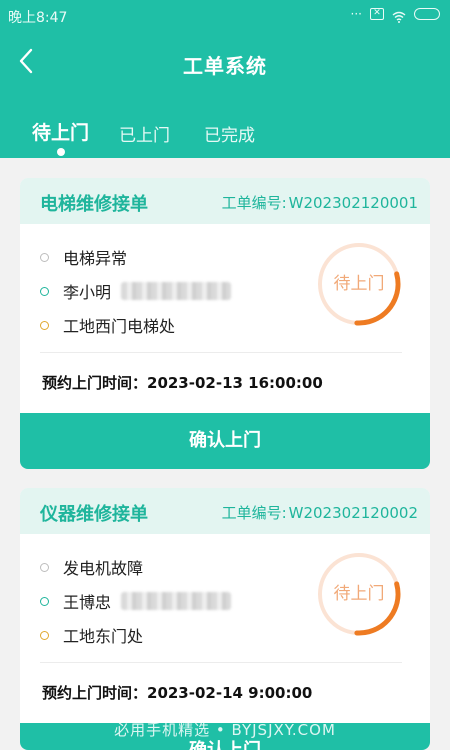 The height and width of the screenshot is (750, 450). I want to click on more-dots-icon: ···, so click(356, 14).